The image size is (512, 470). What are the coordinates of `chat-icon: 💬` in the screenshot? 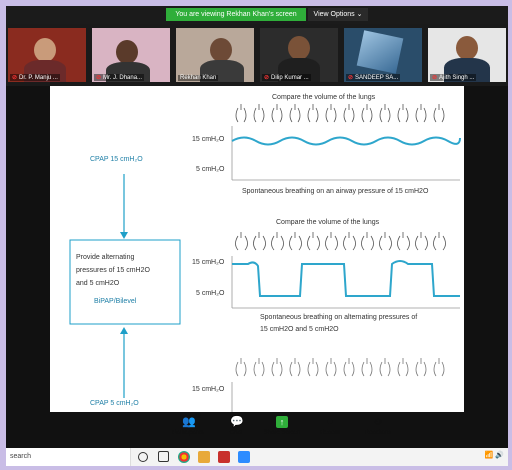 It's located at (237, 422).